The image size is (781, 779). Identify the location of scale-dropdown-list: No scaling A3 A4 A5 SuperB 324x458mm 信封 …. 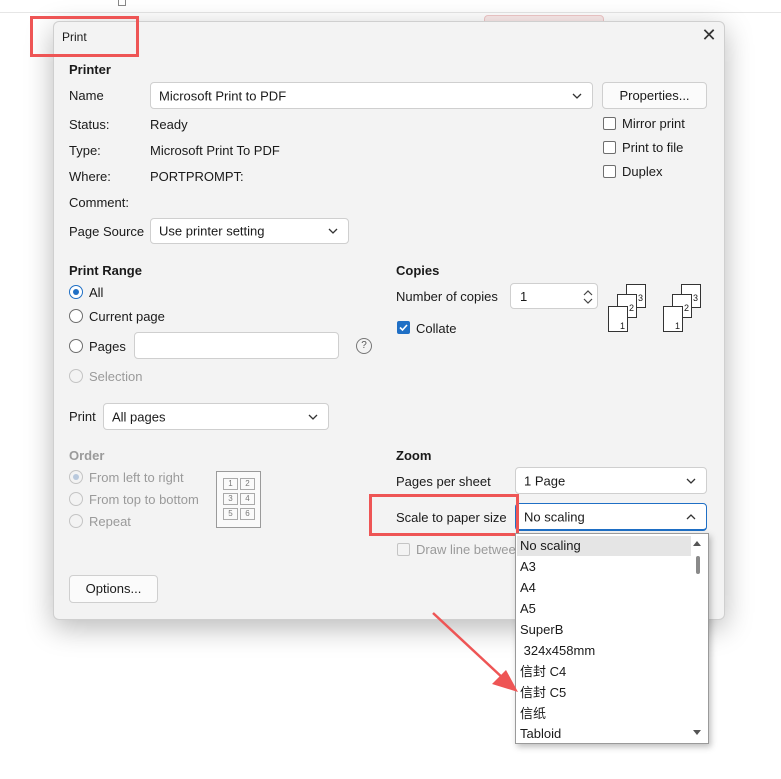
(612, 638).